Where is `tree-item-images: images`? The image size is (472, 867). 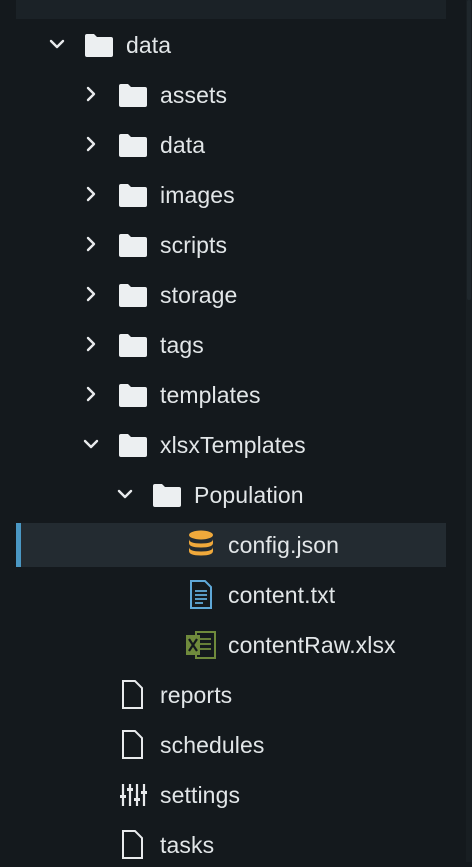
tree-item-images: images is located at coordinates (231, 195).